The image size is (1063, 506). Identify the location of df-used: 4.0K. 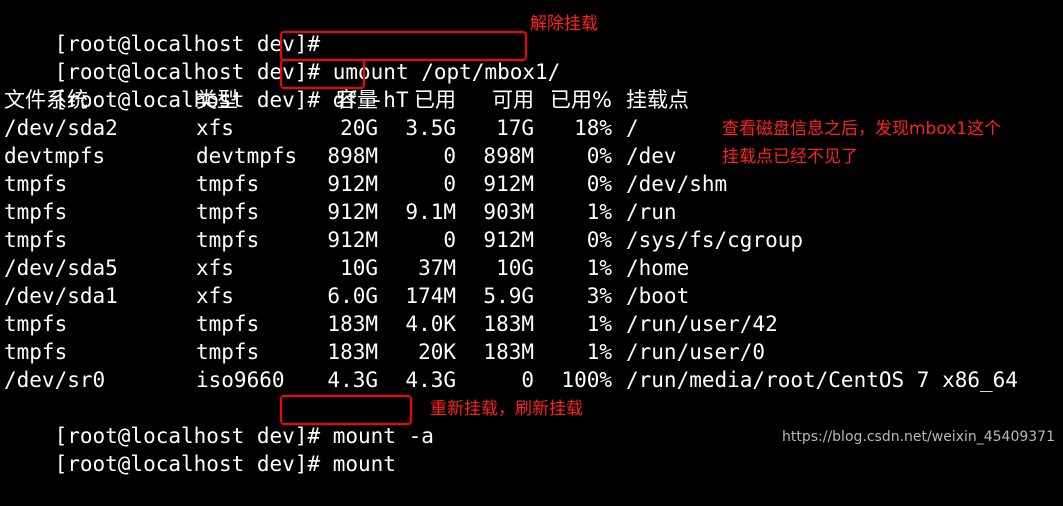
(430, 324).